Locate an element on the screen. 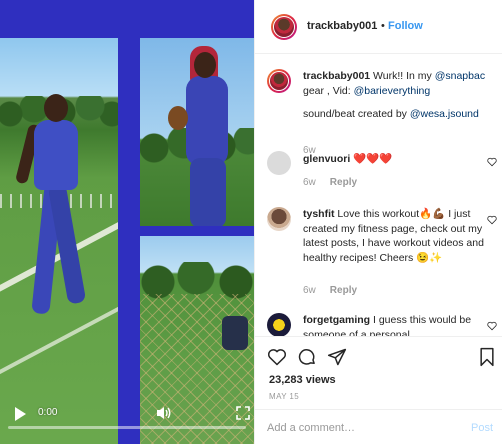 The image size is (502, 444). comment-username: glenvuori is located at coordinates (326, 159).